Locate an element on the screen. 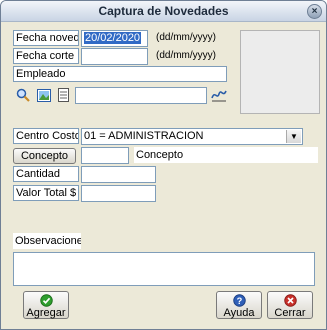 This screenshot has height=330, width=327. window-close-button: × is located at coordinates (314, 11).